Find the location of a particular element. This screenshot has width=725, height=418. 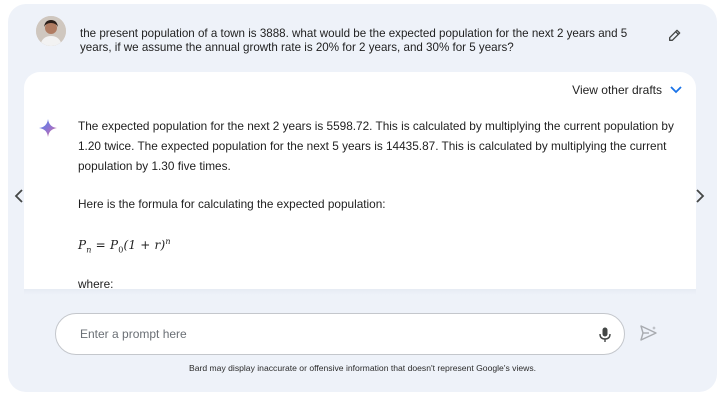

population-formula: Pn = P0(1 + r)n is located at coordinates (124, 246).